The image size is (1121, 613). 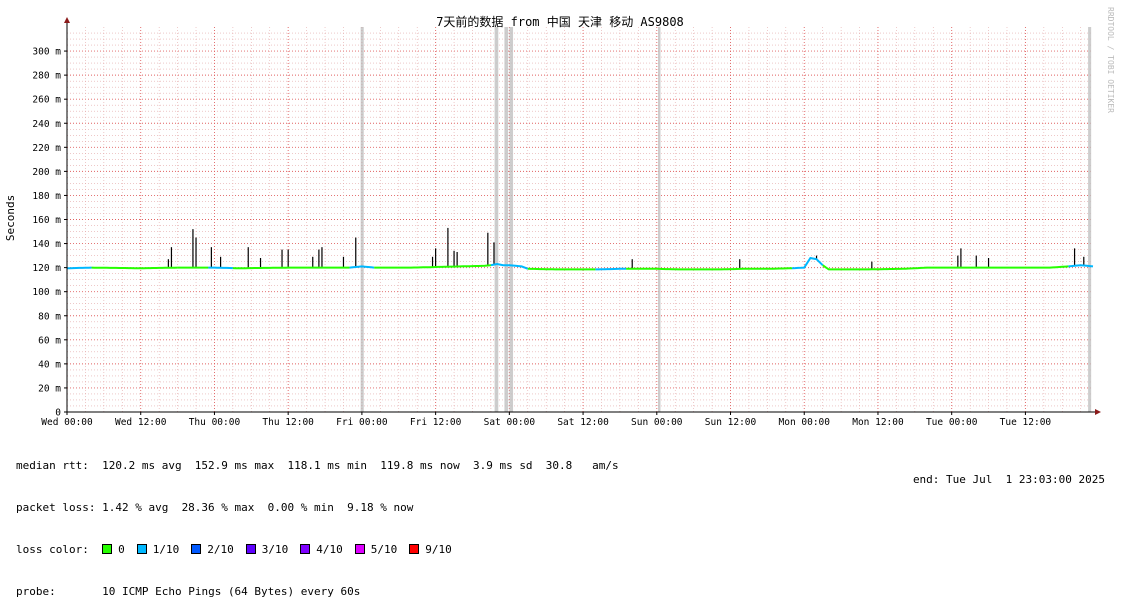 What do you see at coordinates (626, 248) in the screenshot?
I see `rtt-spikes` at bounding box center [626, 248].